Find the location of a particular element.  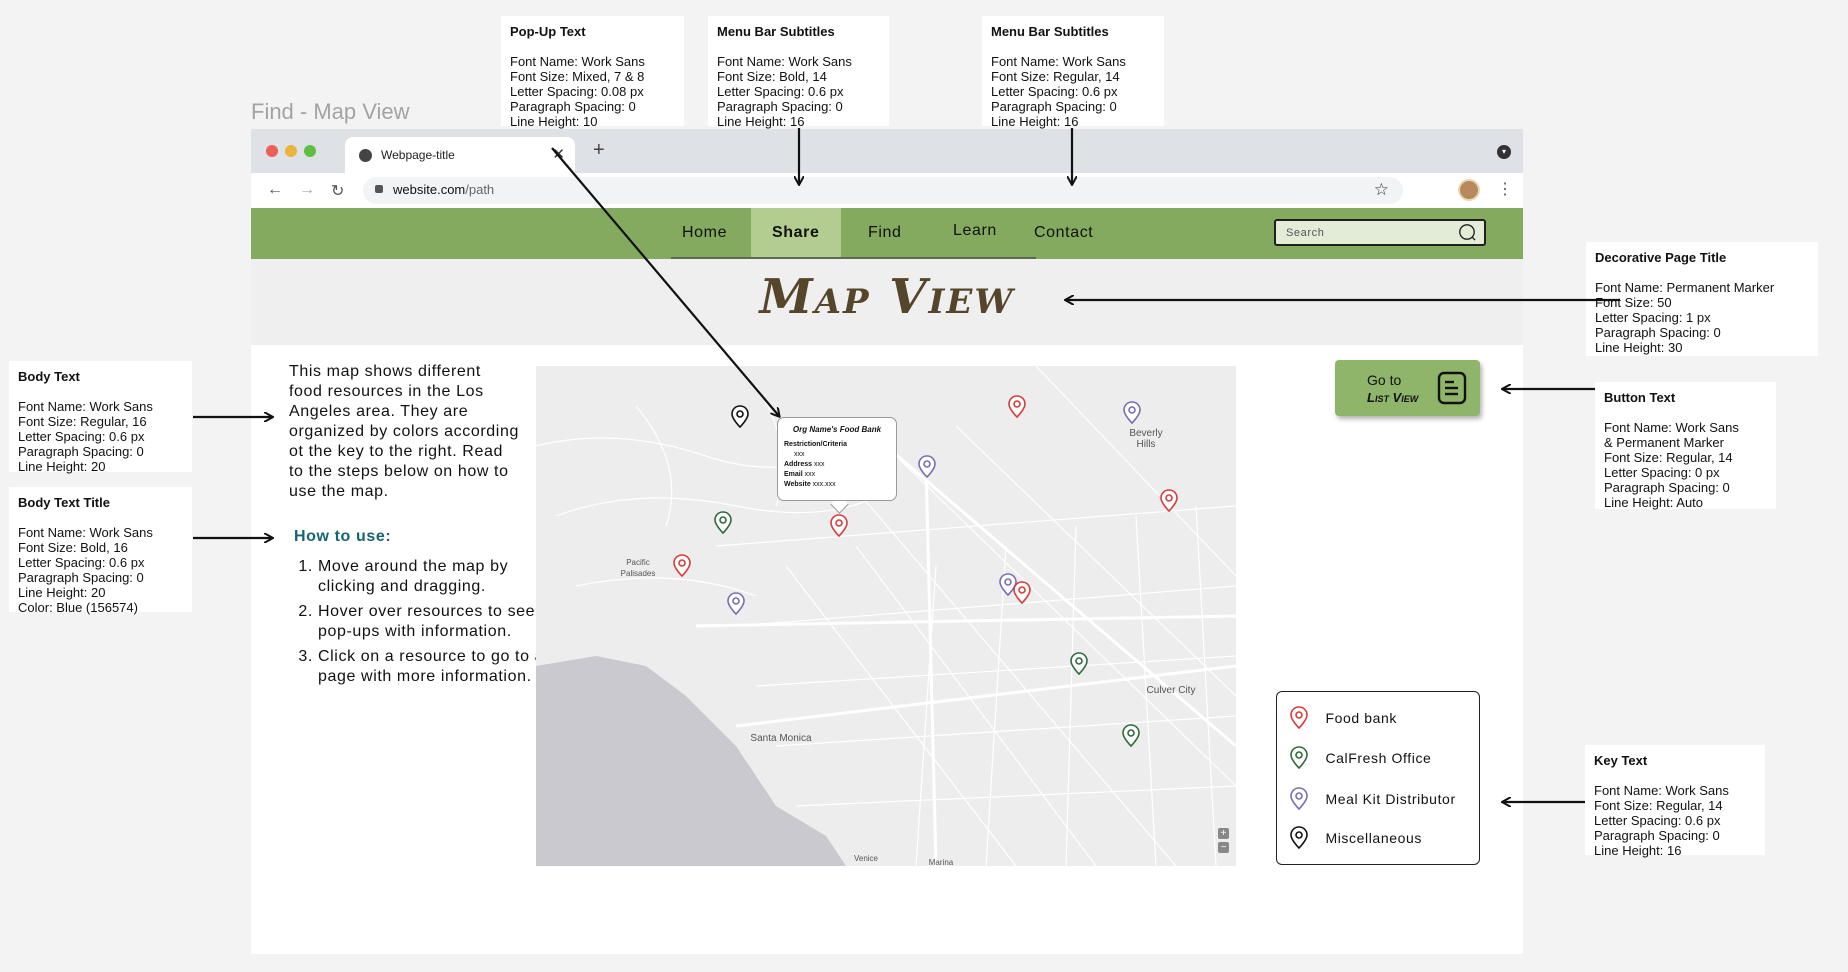

zoom-in-button: + is located at coordinates (1223, 833).